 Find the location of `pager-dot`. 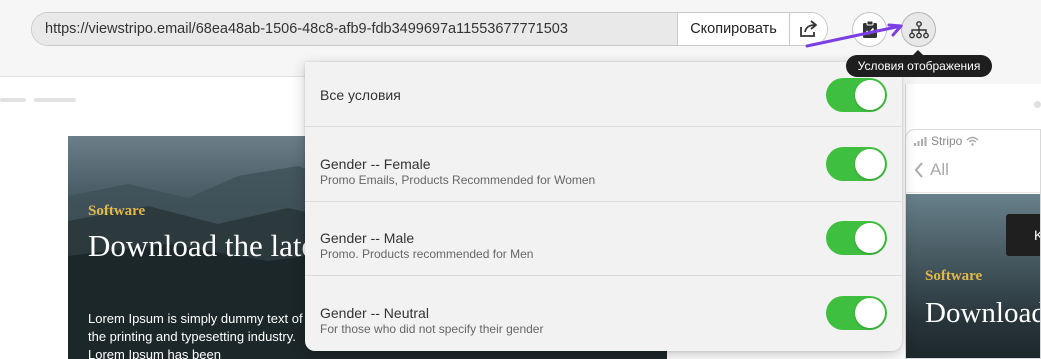

pager-dot is located at coordinates (1037, 104).